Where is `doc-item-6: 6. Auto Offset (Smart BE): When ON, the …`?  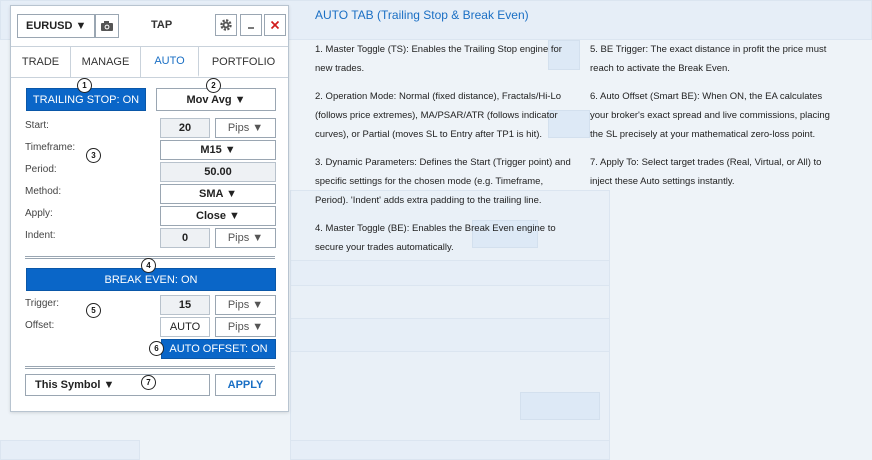
doc-item-6: 6. Auto Offset (Smart BE): When ON, the … is located at coordinates (710, 115).